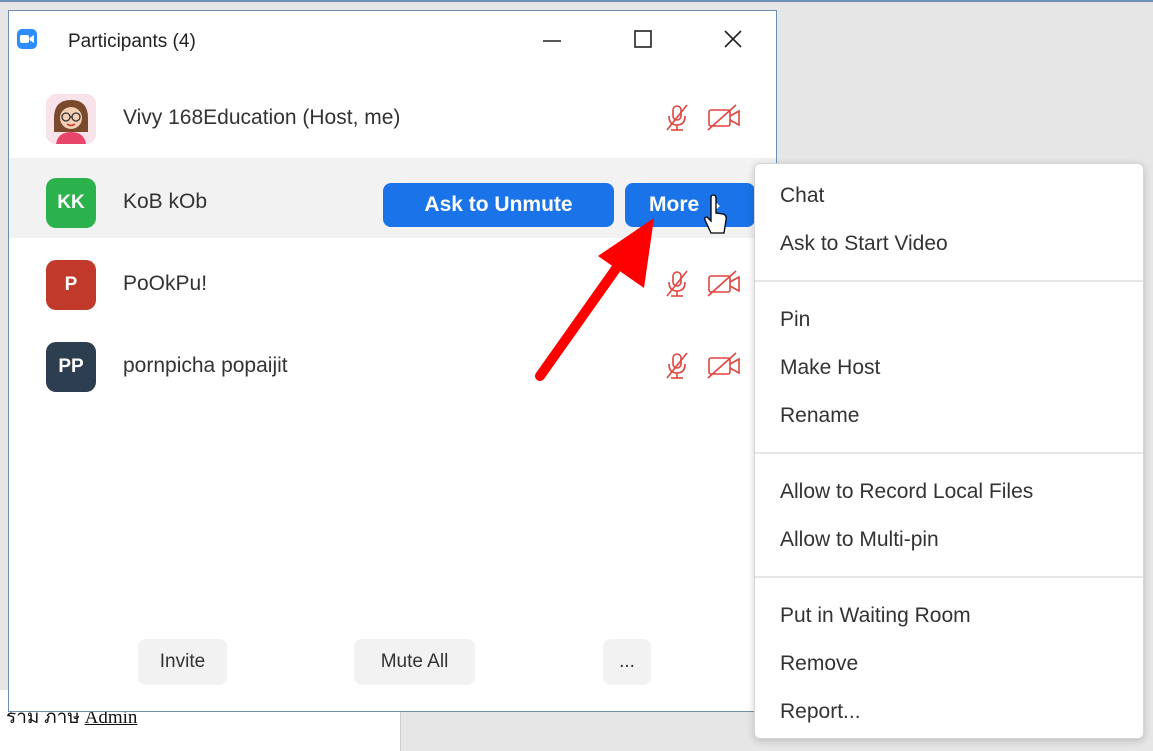  I want to click on participant-avatar: P, so click(71, 285).